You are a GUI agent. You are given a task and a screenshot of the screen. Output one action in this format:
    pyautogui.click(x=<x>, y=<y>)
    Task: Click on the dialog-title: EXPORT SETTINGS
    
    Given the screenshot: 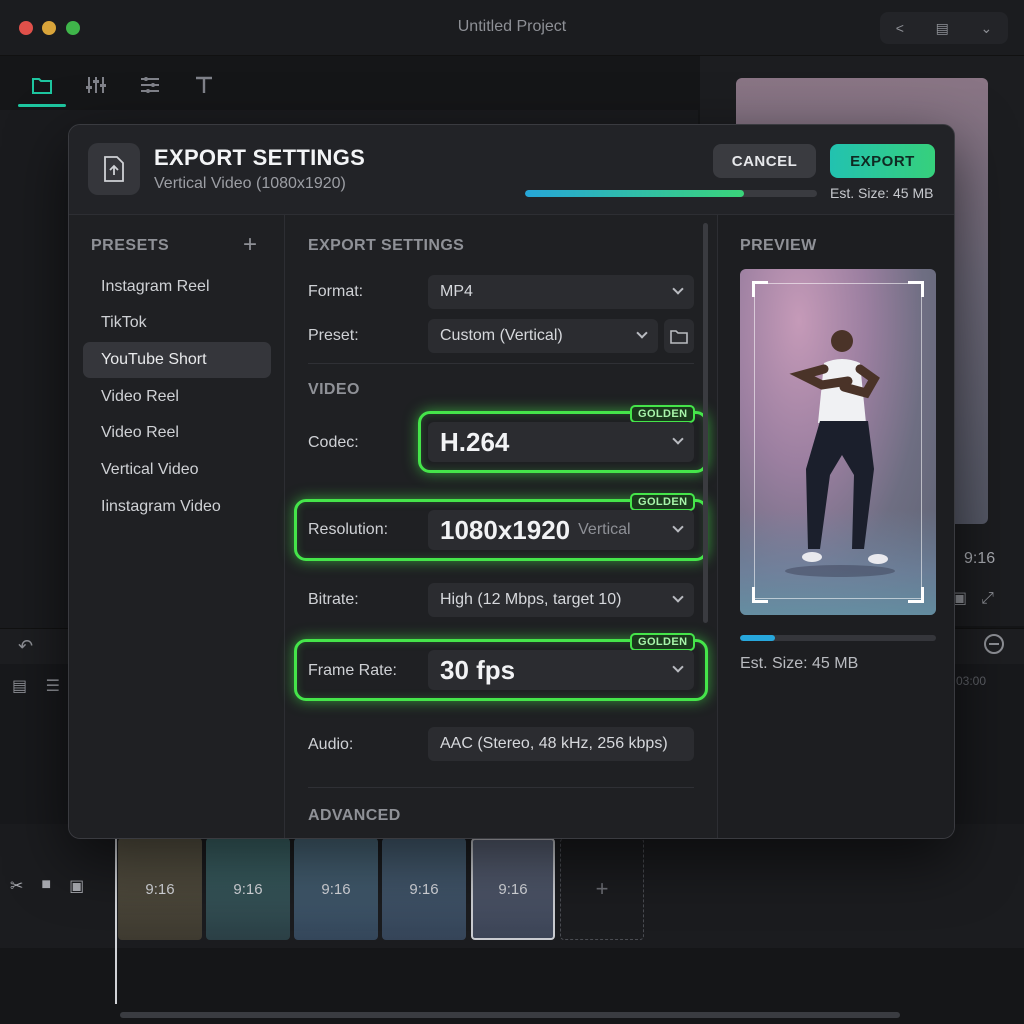 What is the action you would take?
    pyautogui.click(x=260, y=157)
    